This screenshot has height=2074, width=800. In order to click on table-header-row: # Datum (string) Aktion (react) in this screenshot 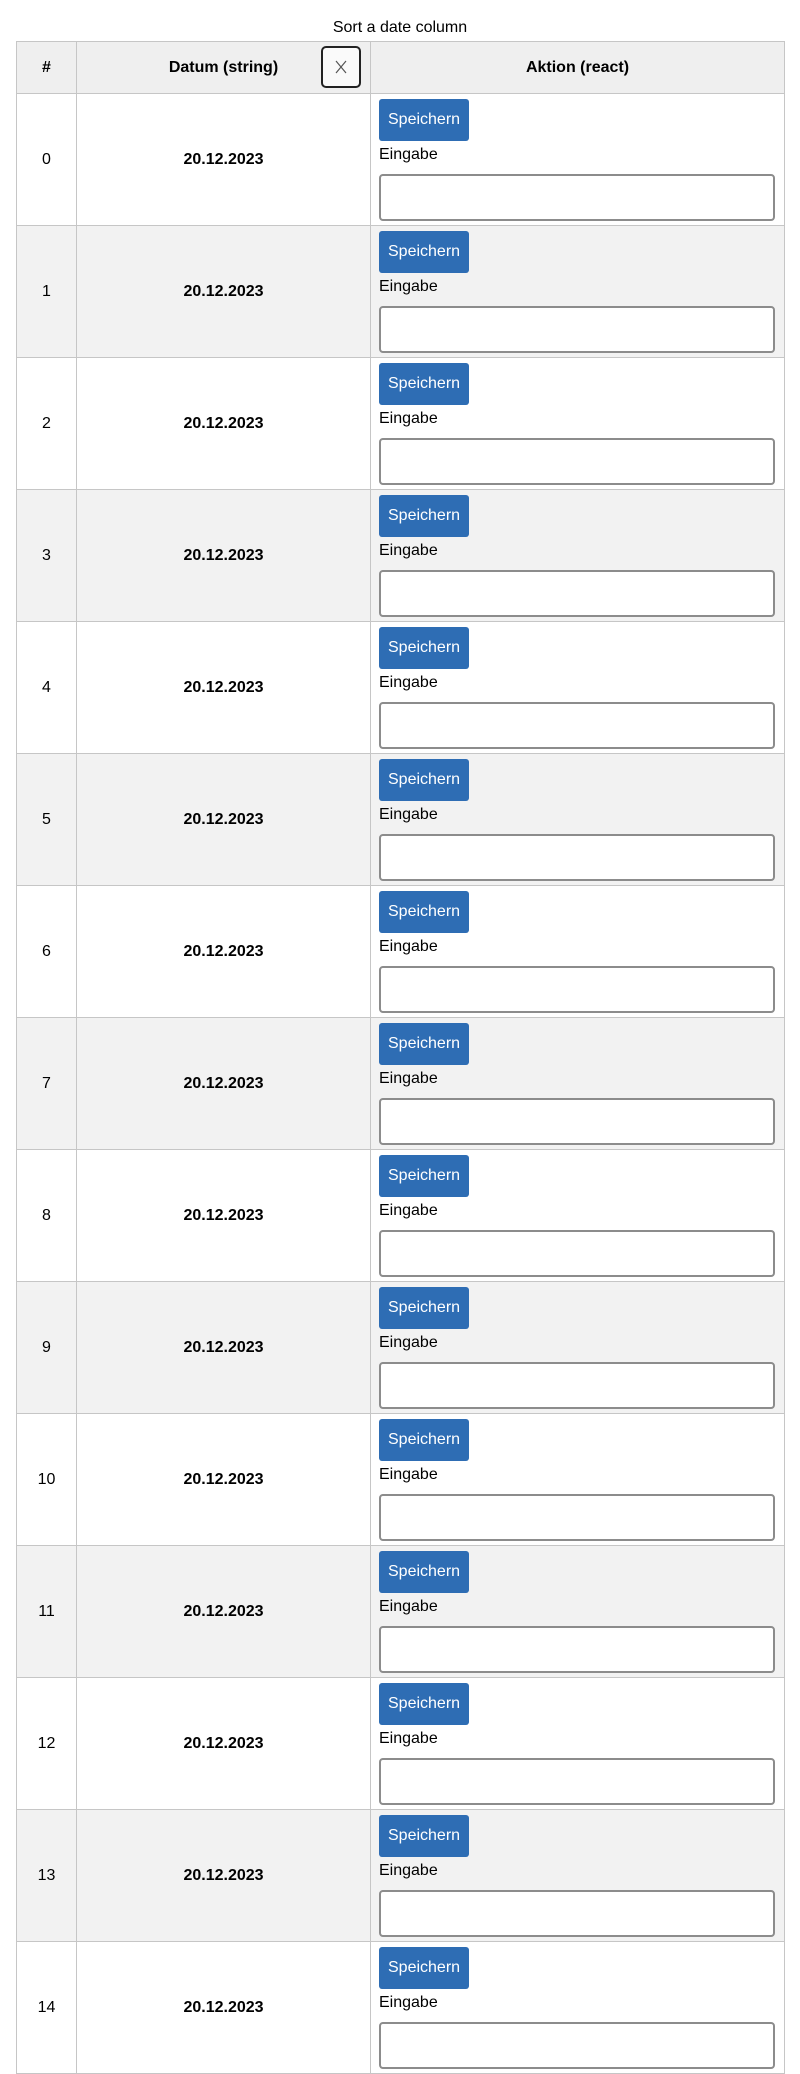, I will do `click(400, 67)`.